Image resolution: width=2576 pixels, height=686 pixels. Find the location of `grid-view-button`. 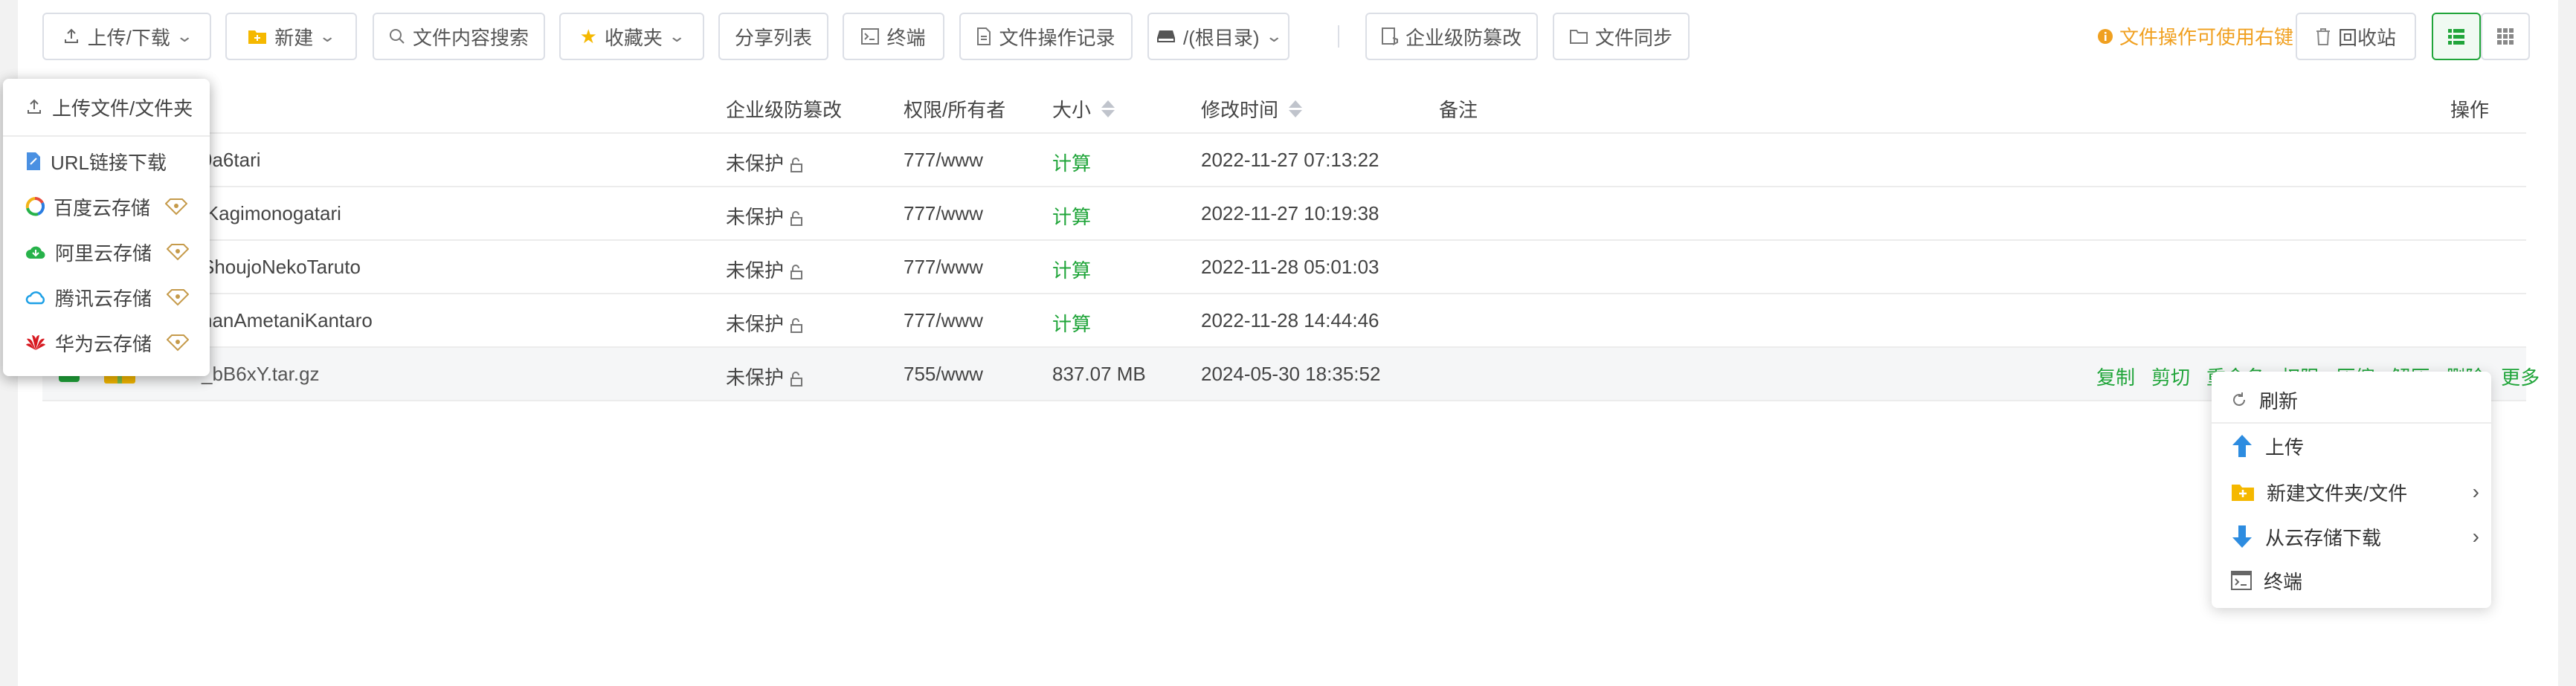

grid-view-button is located at coordinates (2505, 36).